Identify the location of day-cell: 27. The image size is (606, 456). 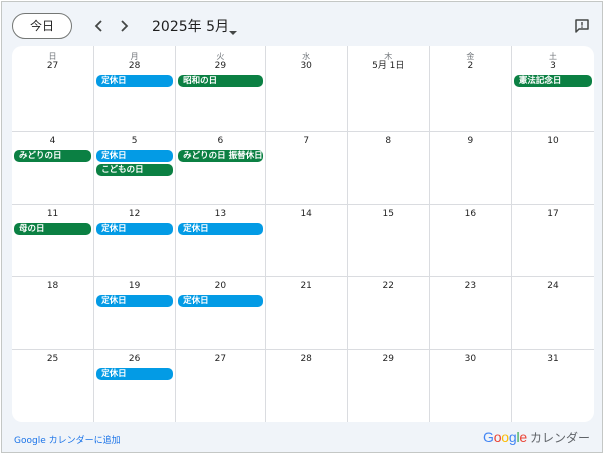
(221, 386).